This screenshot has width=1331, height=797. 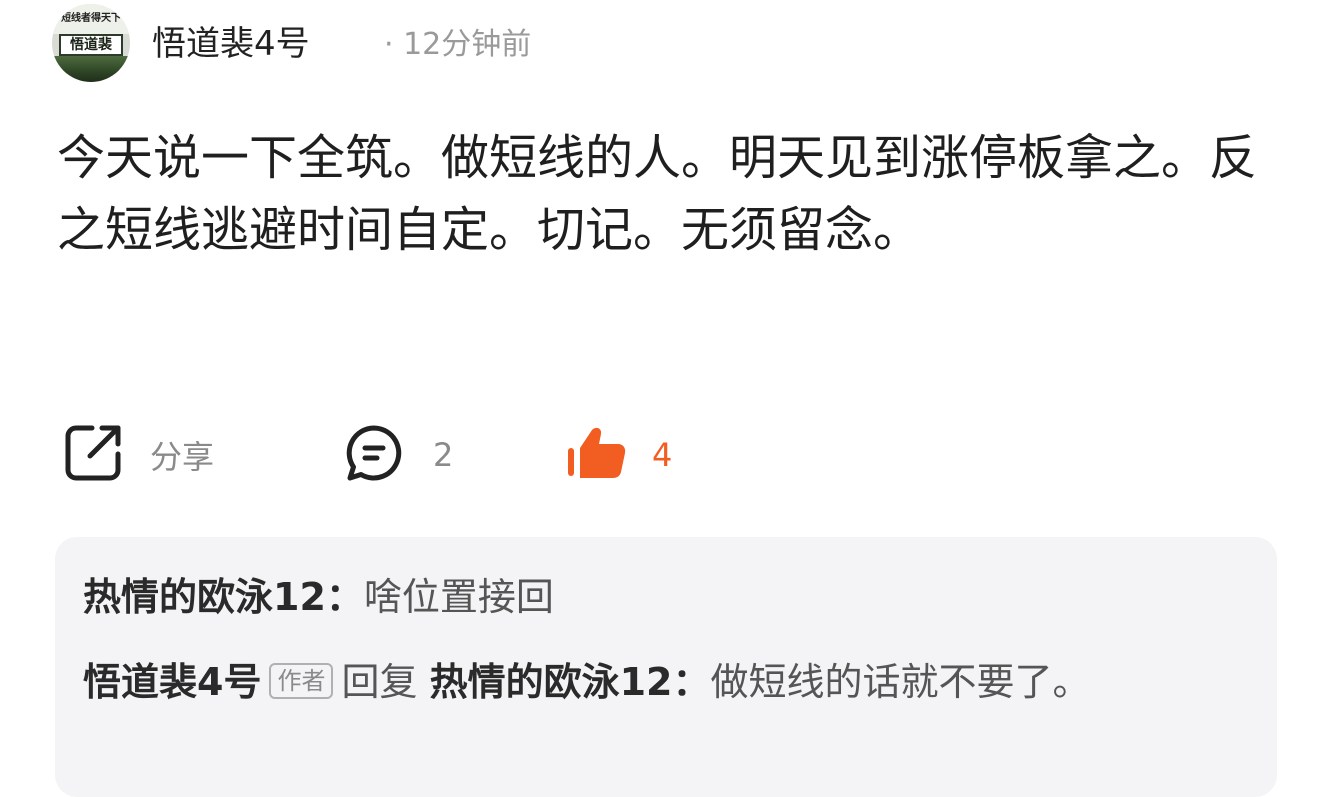 What do you see at coordinates (900, 682) in the screenshot?
I see `comment-text: 做短线的话就不要了。` at bounding box center [900, 682].